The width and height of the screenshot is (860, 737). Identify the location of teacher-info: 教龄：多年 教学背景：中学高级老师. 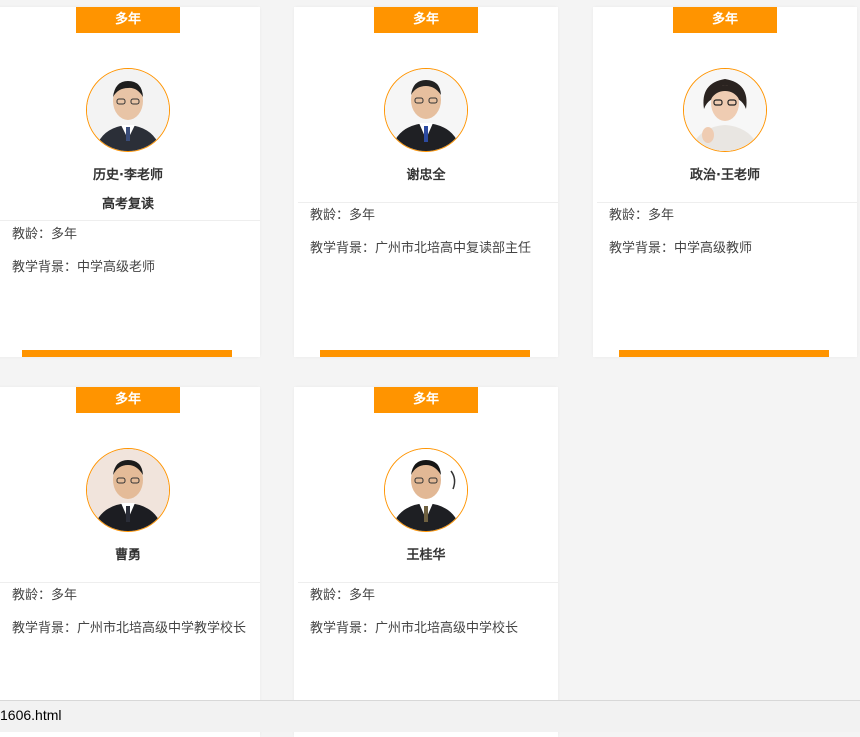
(130, 255).